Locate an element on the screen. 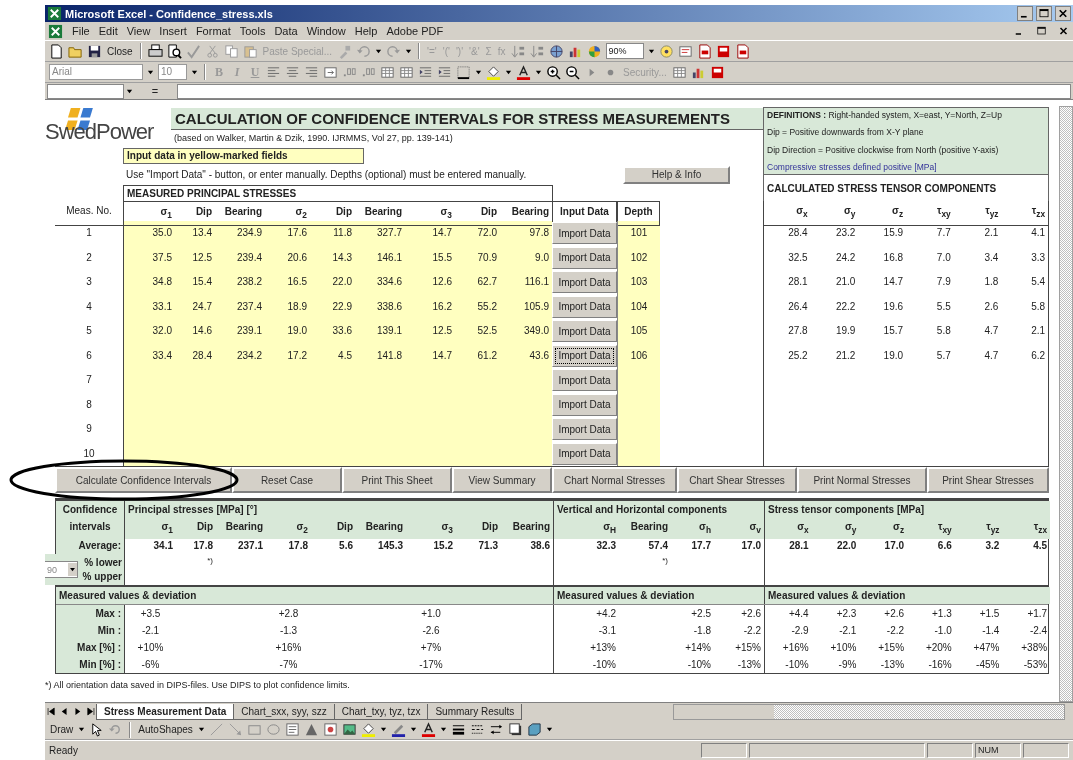 The height and width of the screenshot is (760, 1073). table-cell: 15.5 is located at coordinates (430, 257).